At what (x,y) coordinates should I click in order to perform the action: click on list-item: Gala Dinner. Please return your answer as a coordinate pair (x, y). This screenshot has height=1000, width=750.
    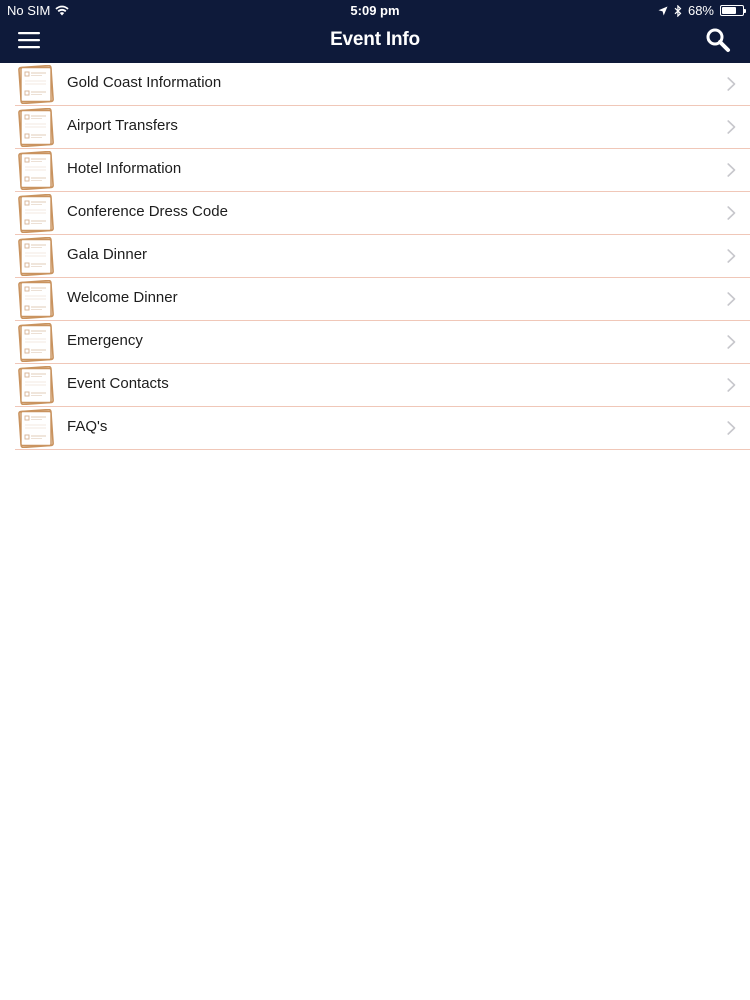
    Looking at the image, I should click on (382, 256).